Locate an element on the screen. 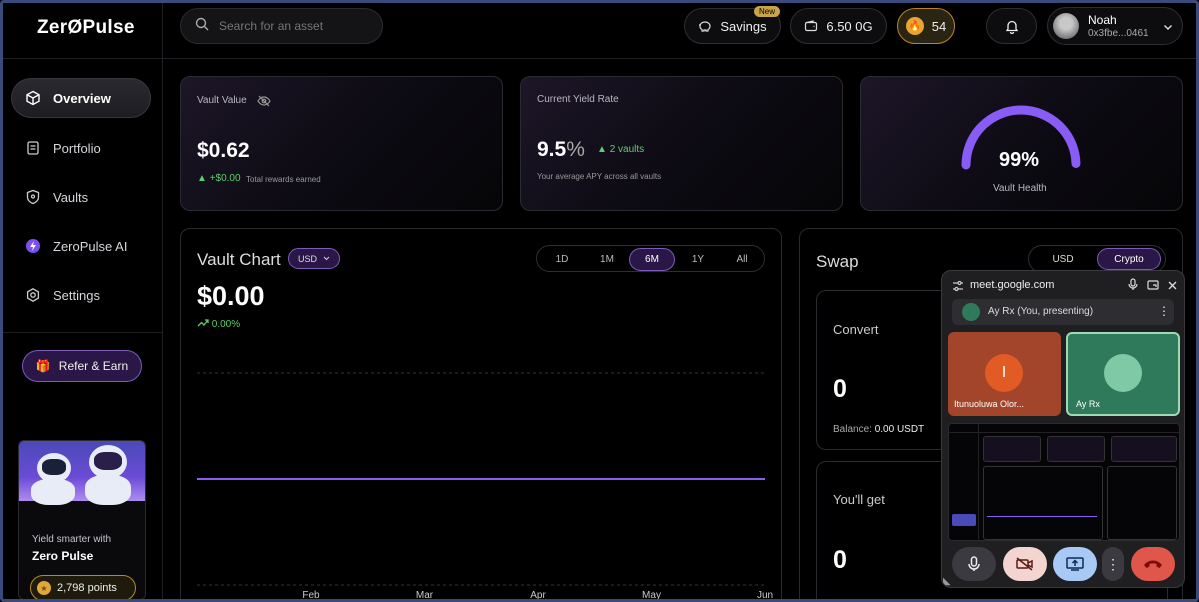 The width and height of the screenshot is (1199, 602). more-options-button: ⋮ is located at coordinates (1113, 564).